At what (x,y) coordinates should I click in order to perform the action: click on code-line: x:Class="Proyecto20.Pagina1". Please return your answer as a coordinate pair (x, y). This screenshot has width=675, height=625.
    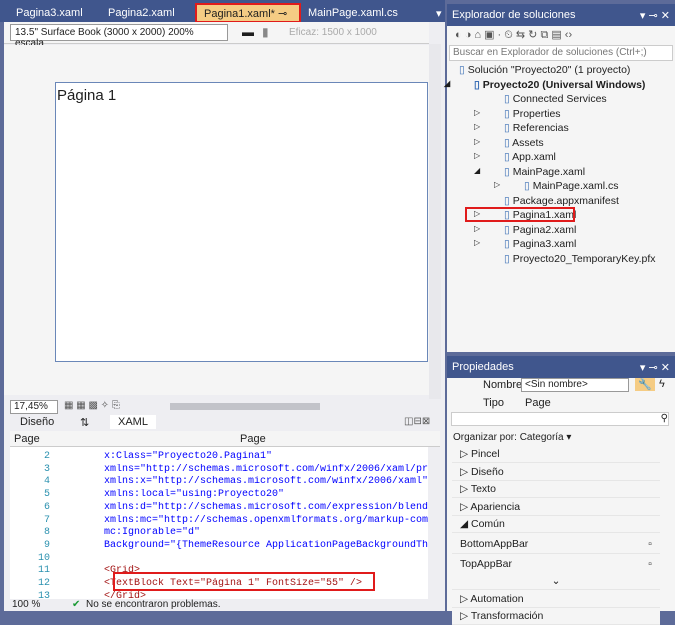
    Looking at the image, I should click on (266, 456).